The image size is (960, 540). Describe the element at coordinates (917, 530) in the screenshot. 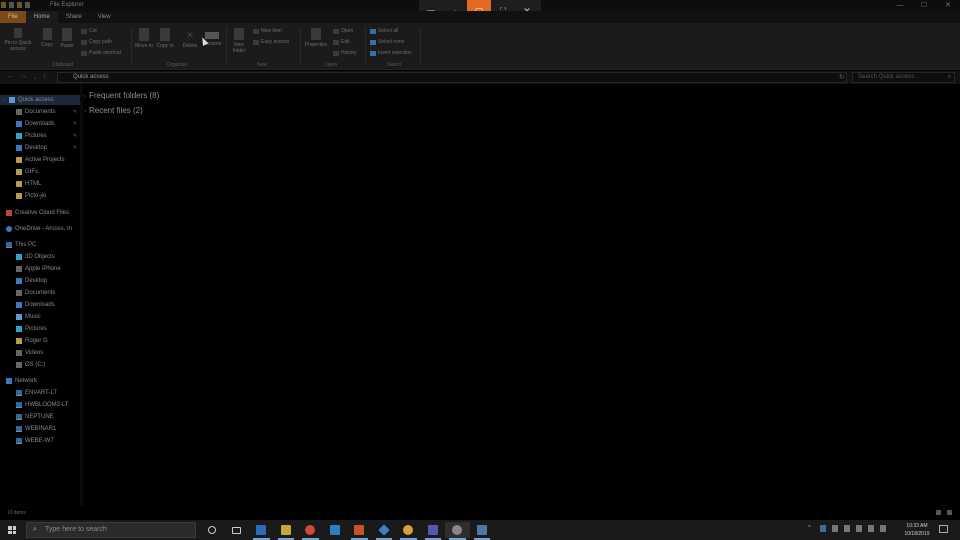

I see `taskbar-clock: 10:33 AM 10/18/2019` at that location.